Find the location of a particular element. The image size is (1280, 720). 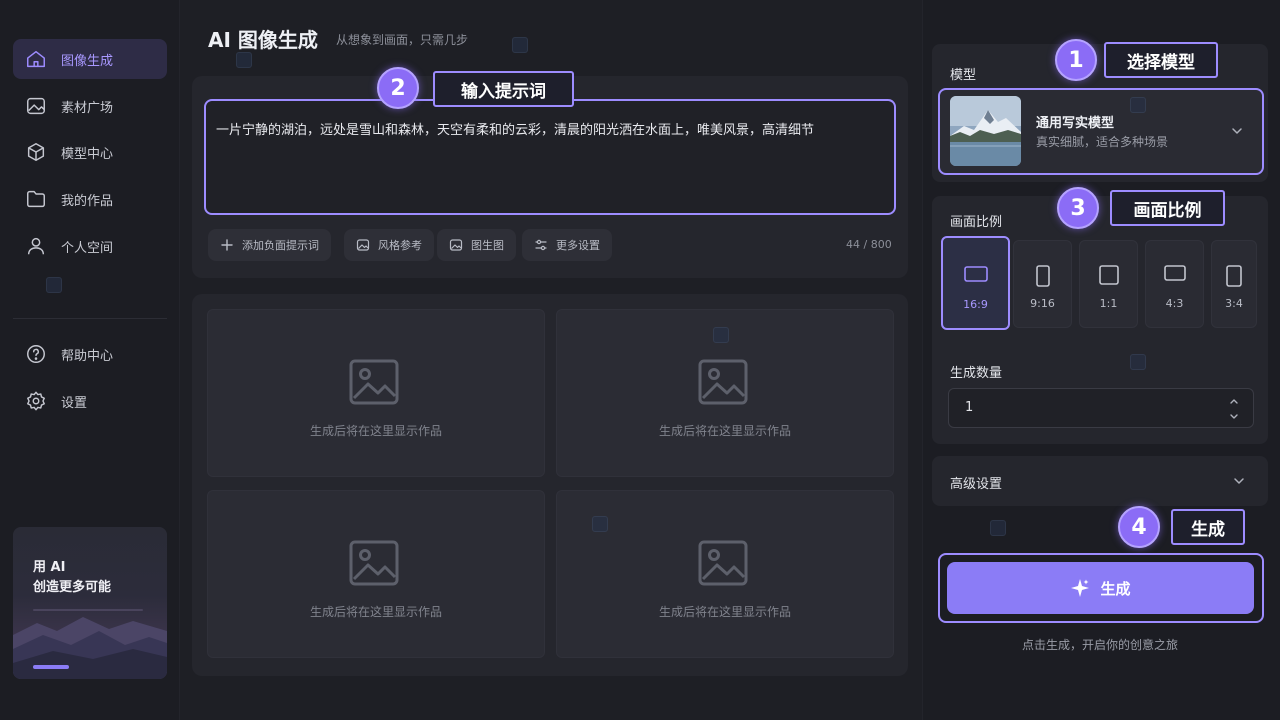

step-callout-3: 画面比例 is located at coordinates (1167, 208).